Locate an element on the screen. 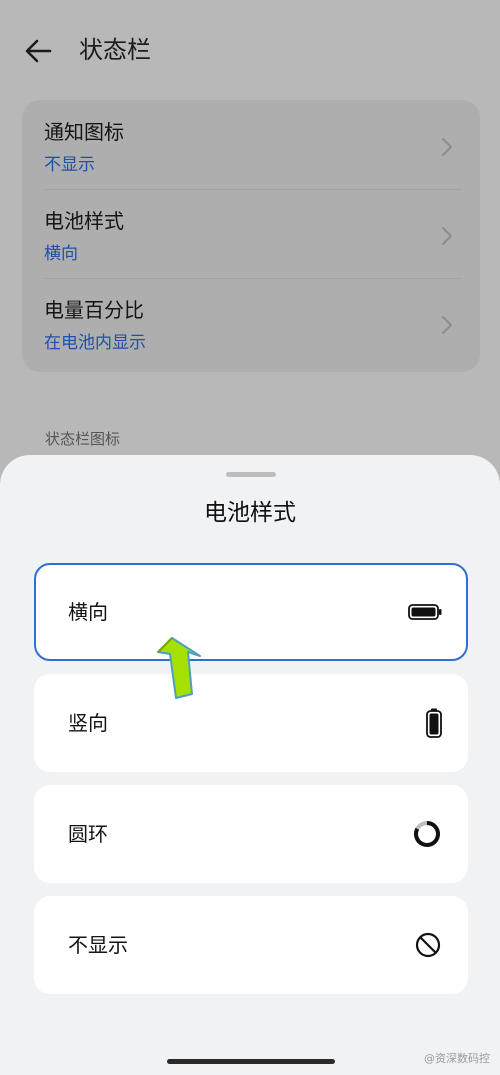  setting-value: 在电池内显示 is located at coordinates (95, 343).